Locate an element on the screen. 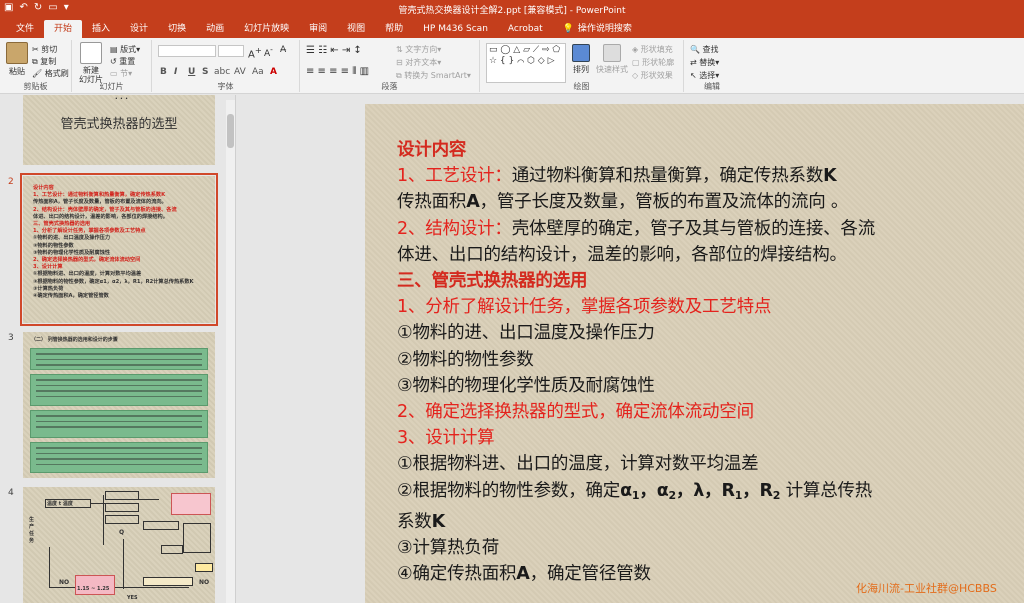  group-label-drawing: 绘图 is located at coordinates (581, 86).